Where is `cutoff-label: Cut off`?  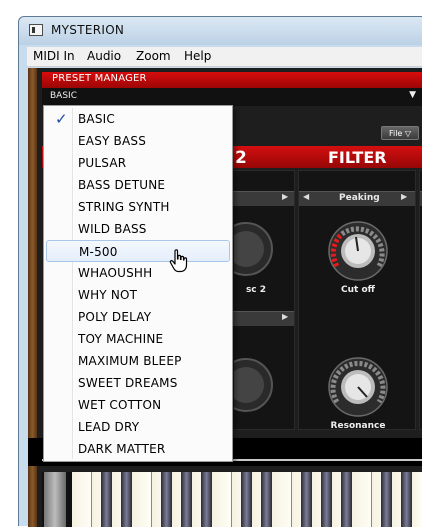 cutoff-label: Cut off is located at coordinates (358, 290).